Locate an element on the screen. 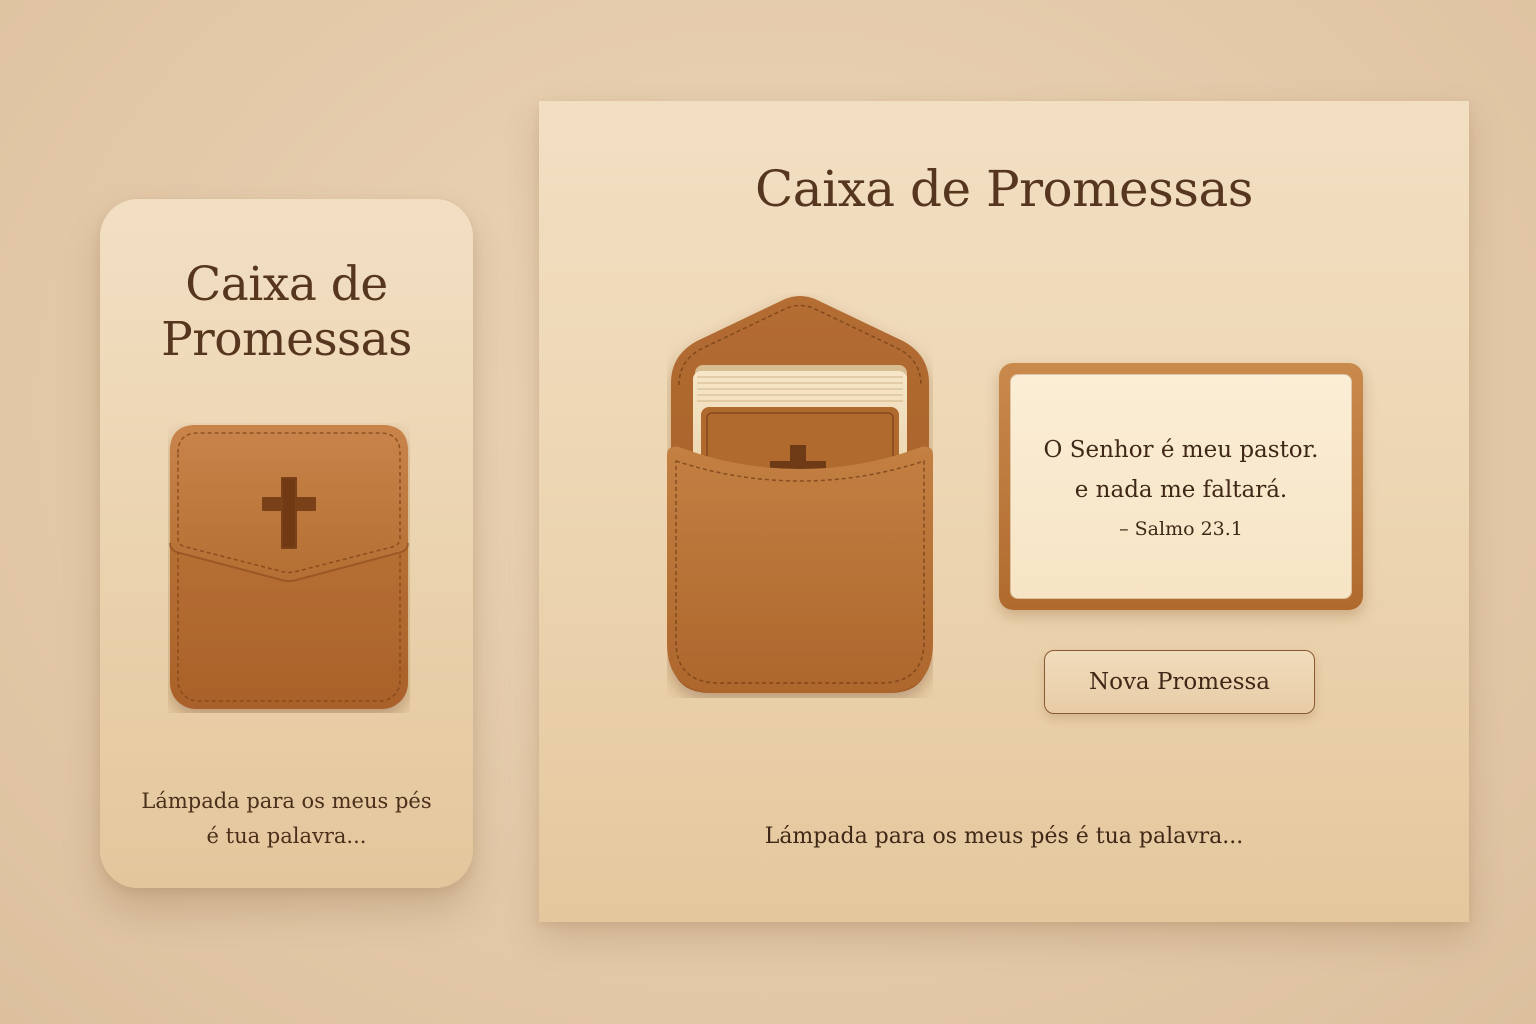 Image resolution: width=1536 pixels, height=1024 pixels. mobile-tagline-line1: Lámpada para os meus pés is located at coordinates (286, 801).